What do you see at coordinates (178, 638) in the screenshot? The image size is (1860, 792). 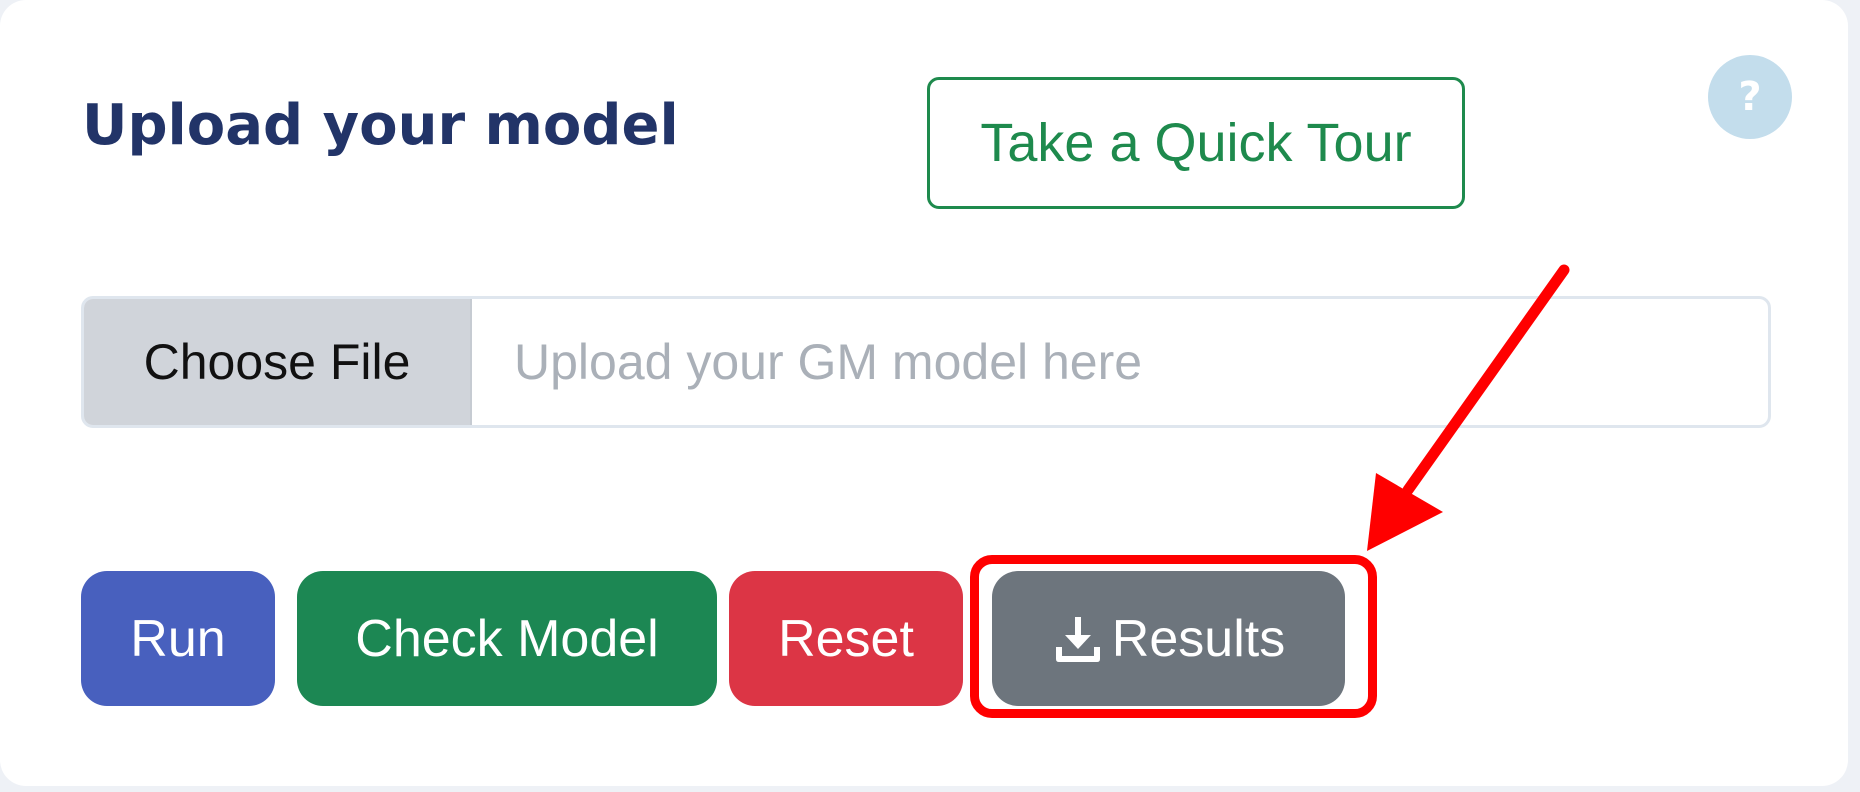 I see `run-button: Run` at bounding box center [178, 638].